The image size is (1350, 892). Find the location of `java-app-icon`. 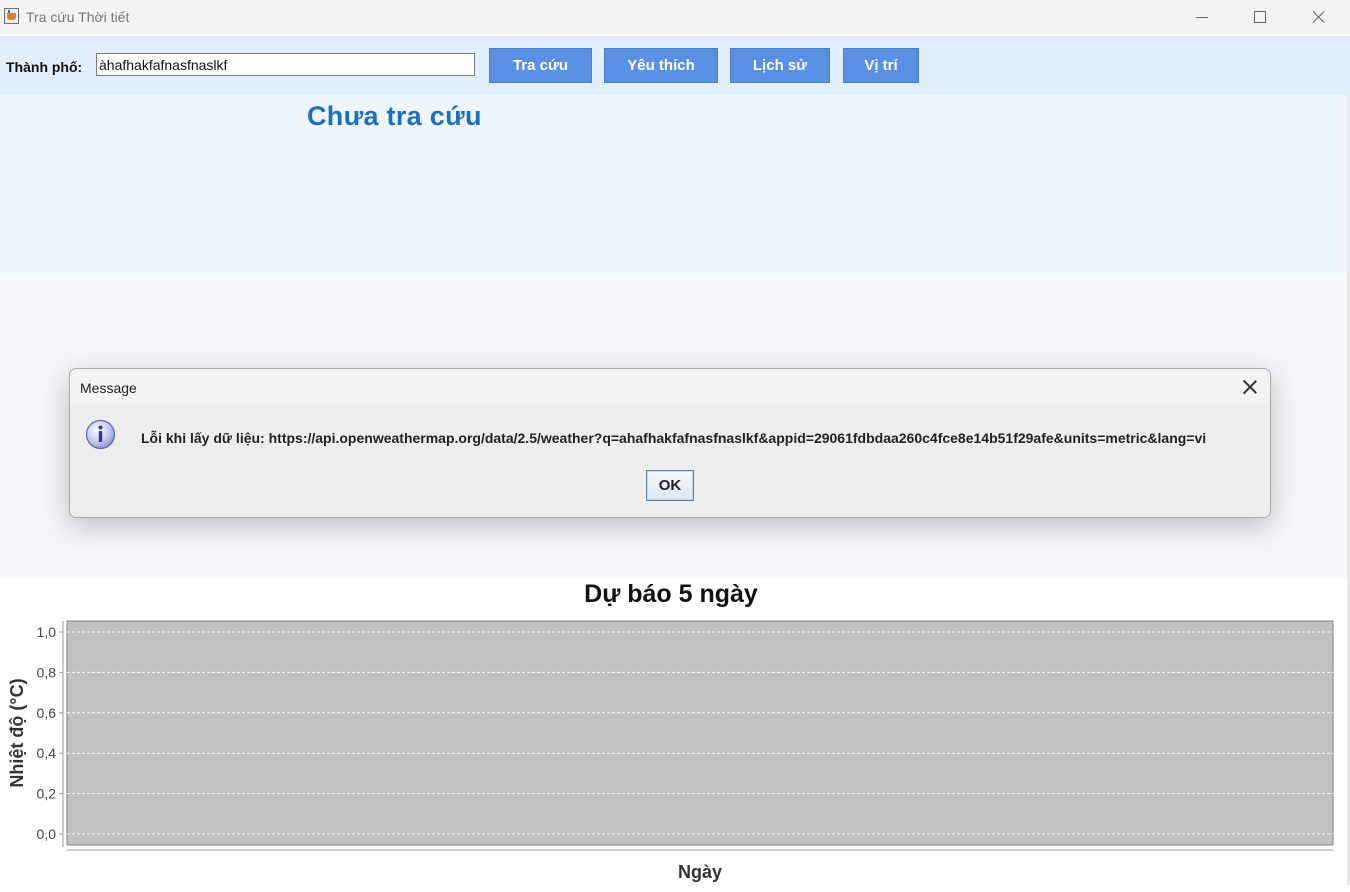

java-app-icon is located at coordinates (11, 16).